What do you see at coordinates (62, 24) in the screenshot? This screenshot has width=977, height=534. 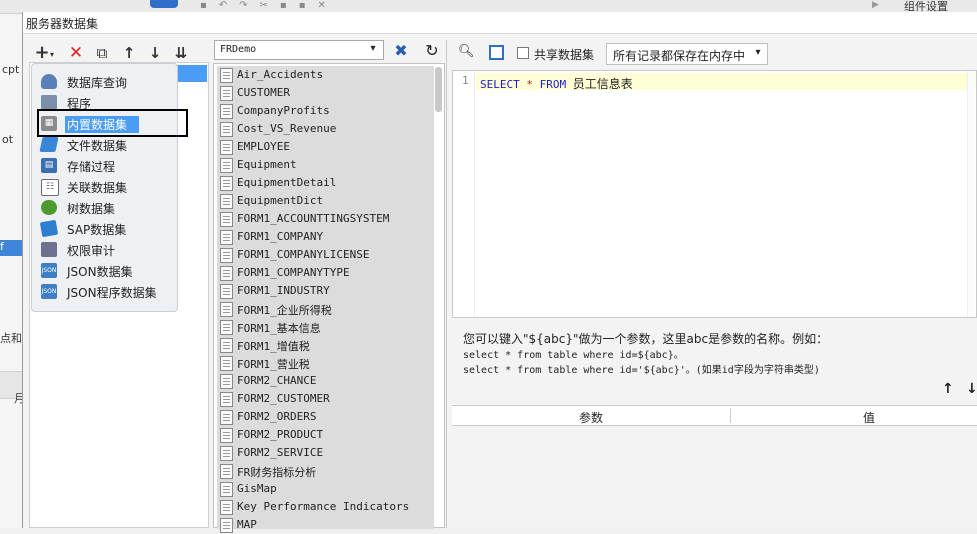 I see `dialog-title: 服务器数据集` at bounding box center [62, 24].